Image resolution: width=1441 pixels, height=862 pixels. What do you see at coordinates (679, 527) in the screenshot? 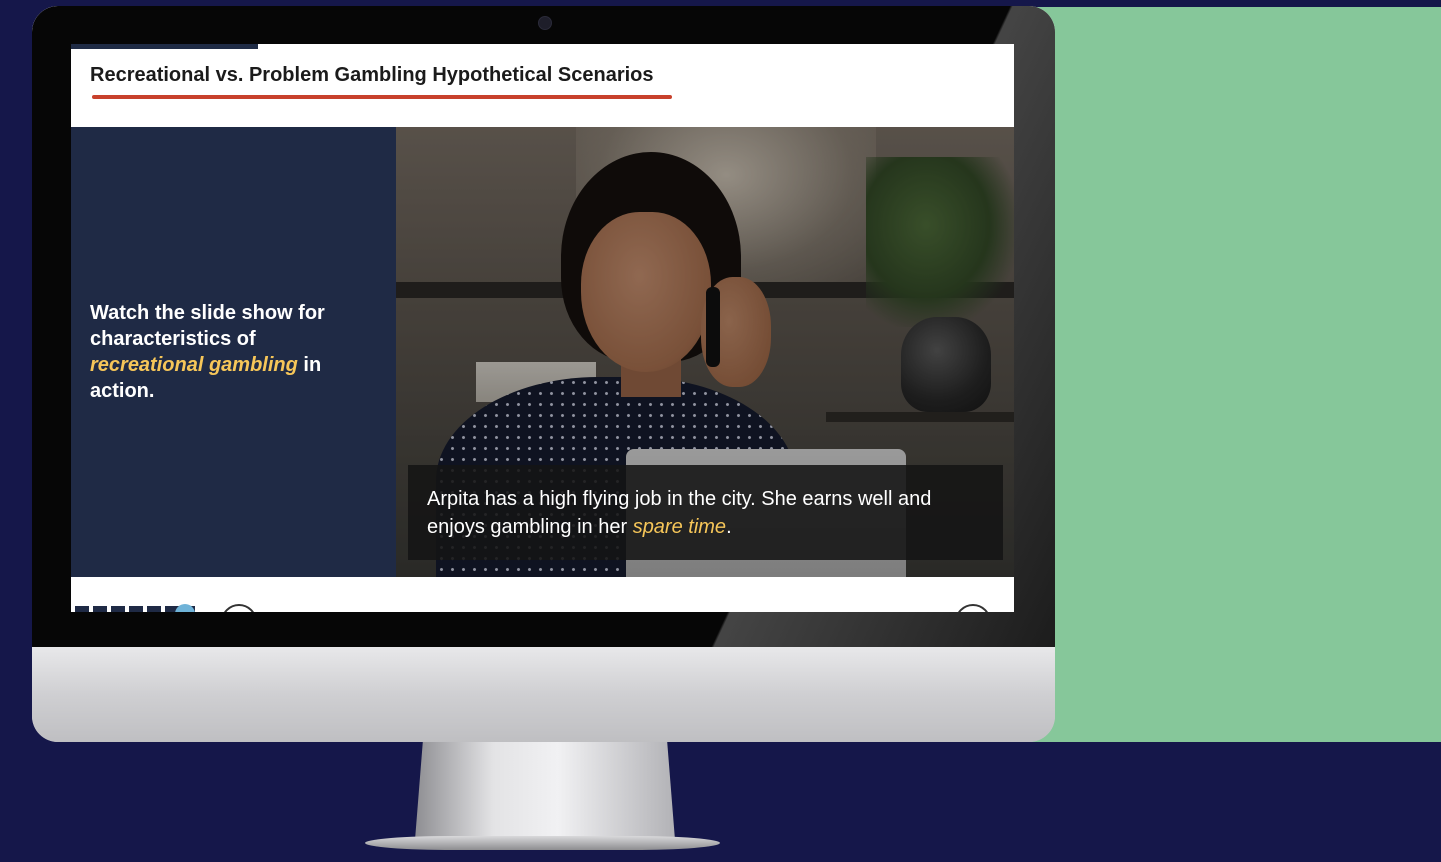
I see `caption-highlight: spare time` at bounding box center [679, 527].